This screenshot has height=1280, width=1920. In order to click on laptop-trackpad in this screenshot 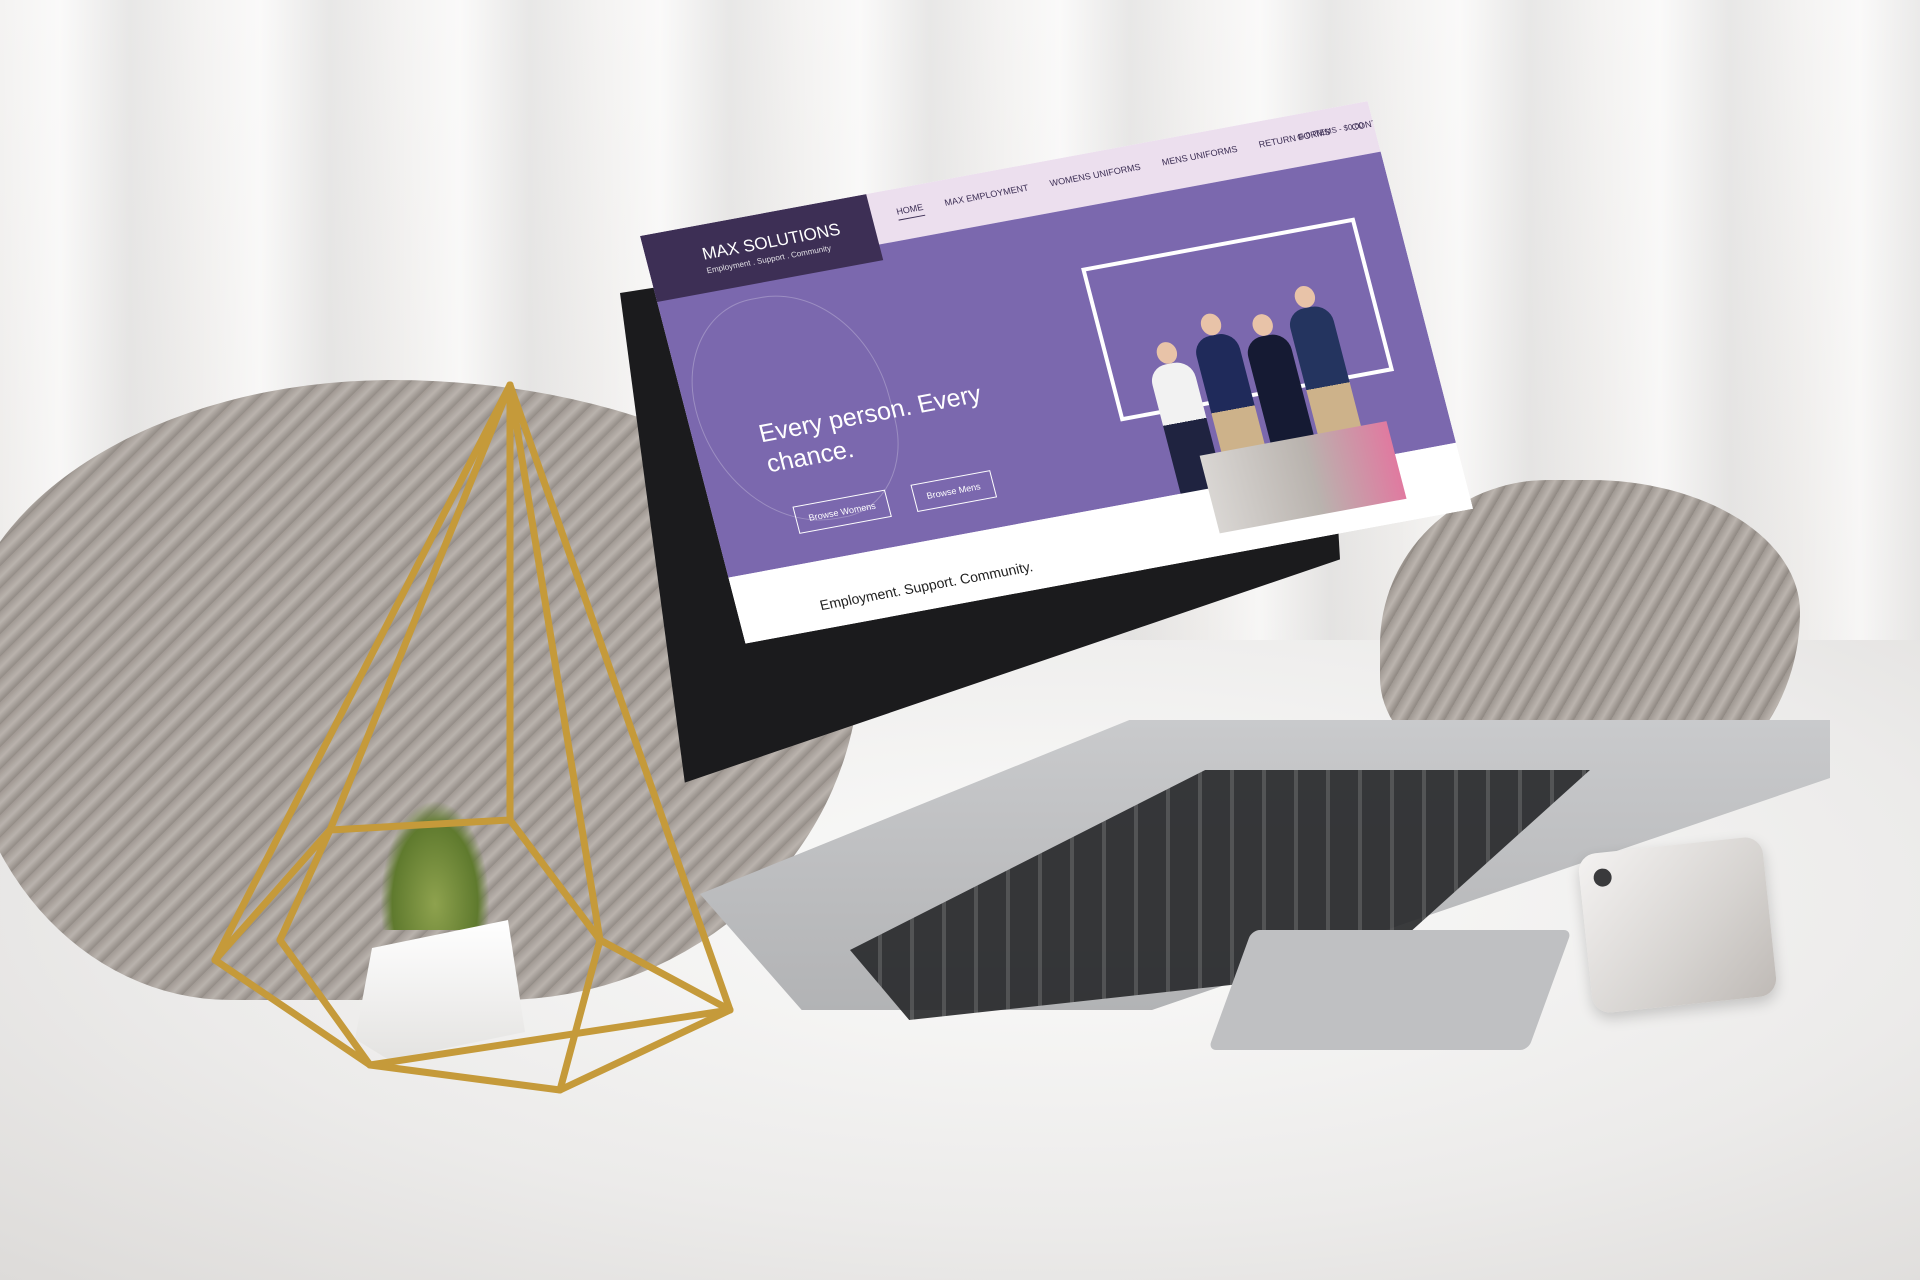, I will do `click(1390, 990)`.